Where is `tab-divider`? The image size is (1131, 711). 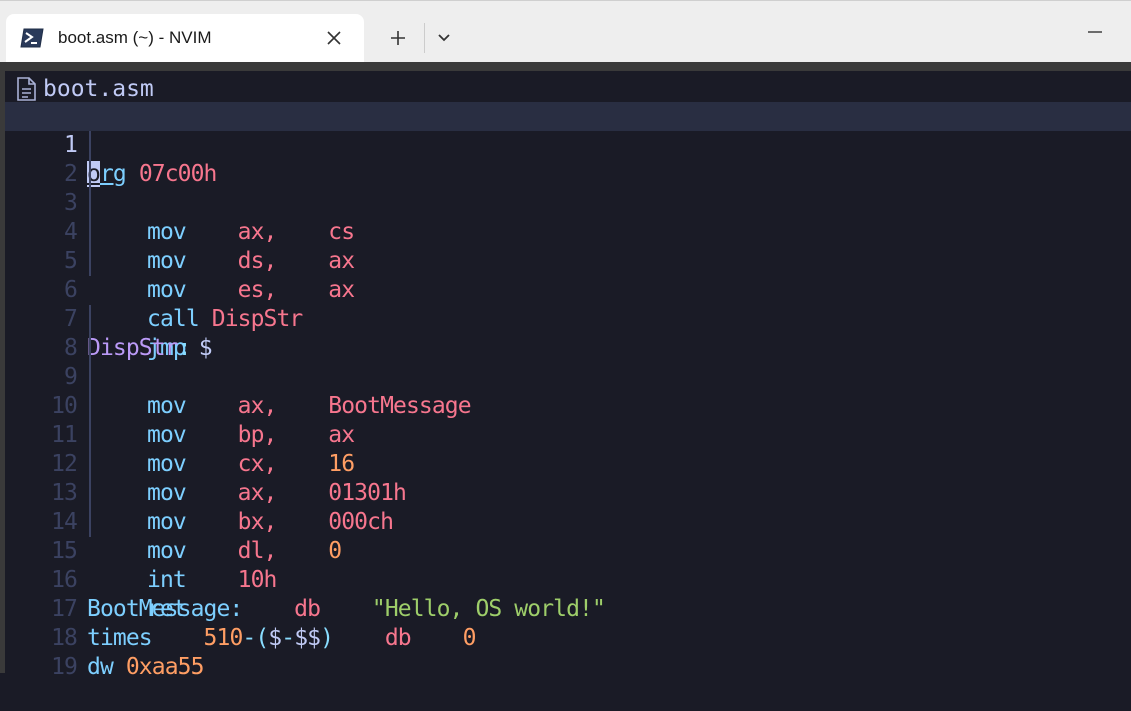
tab-divider is located at coordinates (424, 38).